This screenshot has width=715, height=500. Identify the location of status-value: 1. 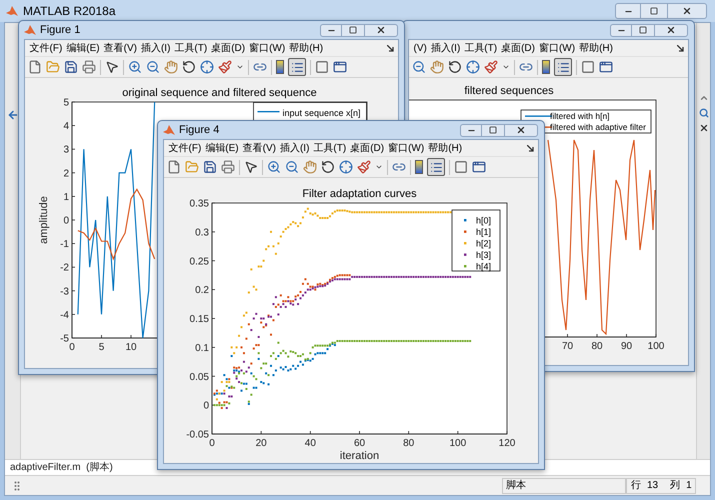
(689, 486).